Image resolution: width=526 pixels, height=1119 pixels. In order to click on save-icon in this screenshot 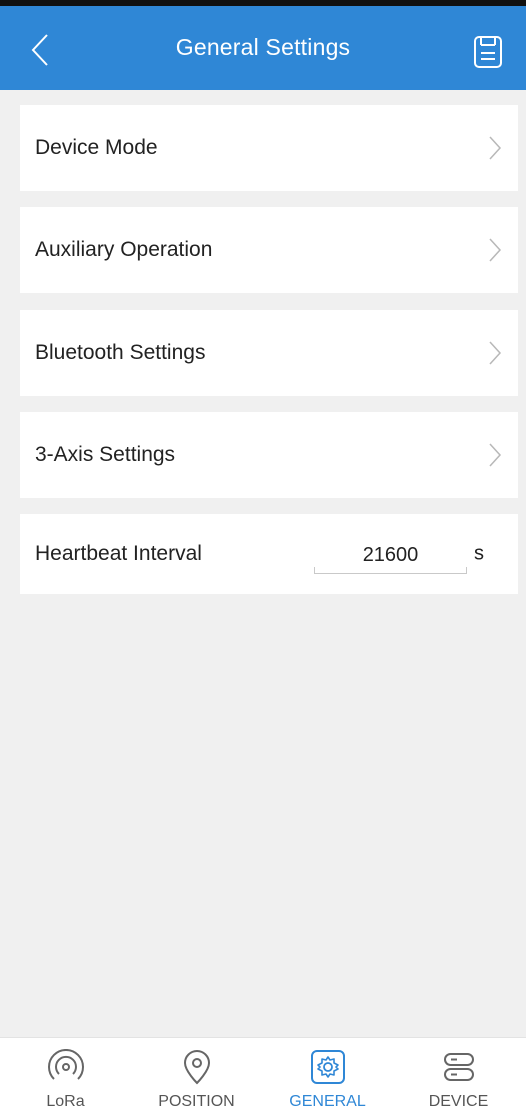, I will do `click(488, 52)`.